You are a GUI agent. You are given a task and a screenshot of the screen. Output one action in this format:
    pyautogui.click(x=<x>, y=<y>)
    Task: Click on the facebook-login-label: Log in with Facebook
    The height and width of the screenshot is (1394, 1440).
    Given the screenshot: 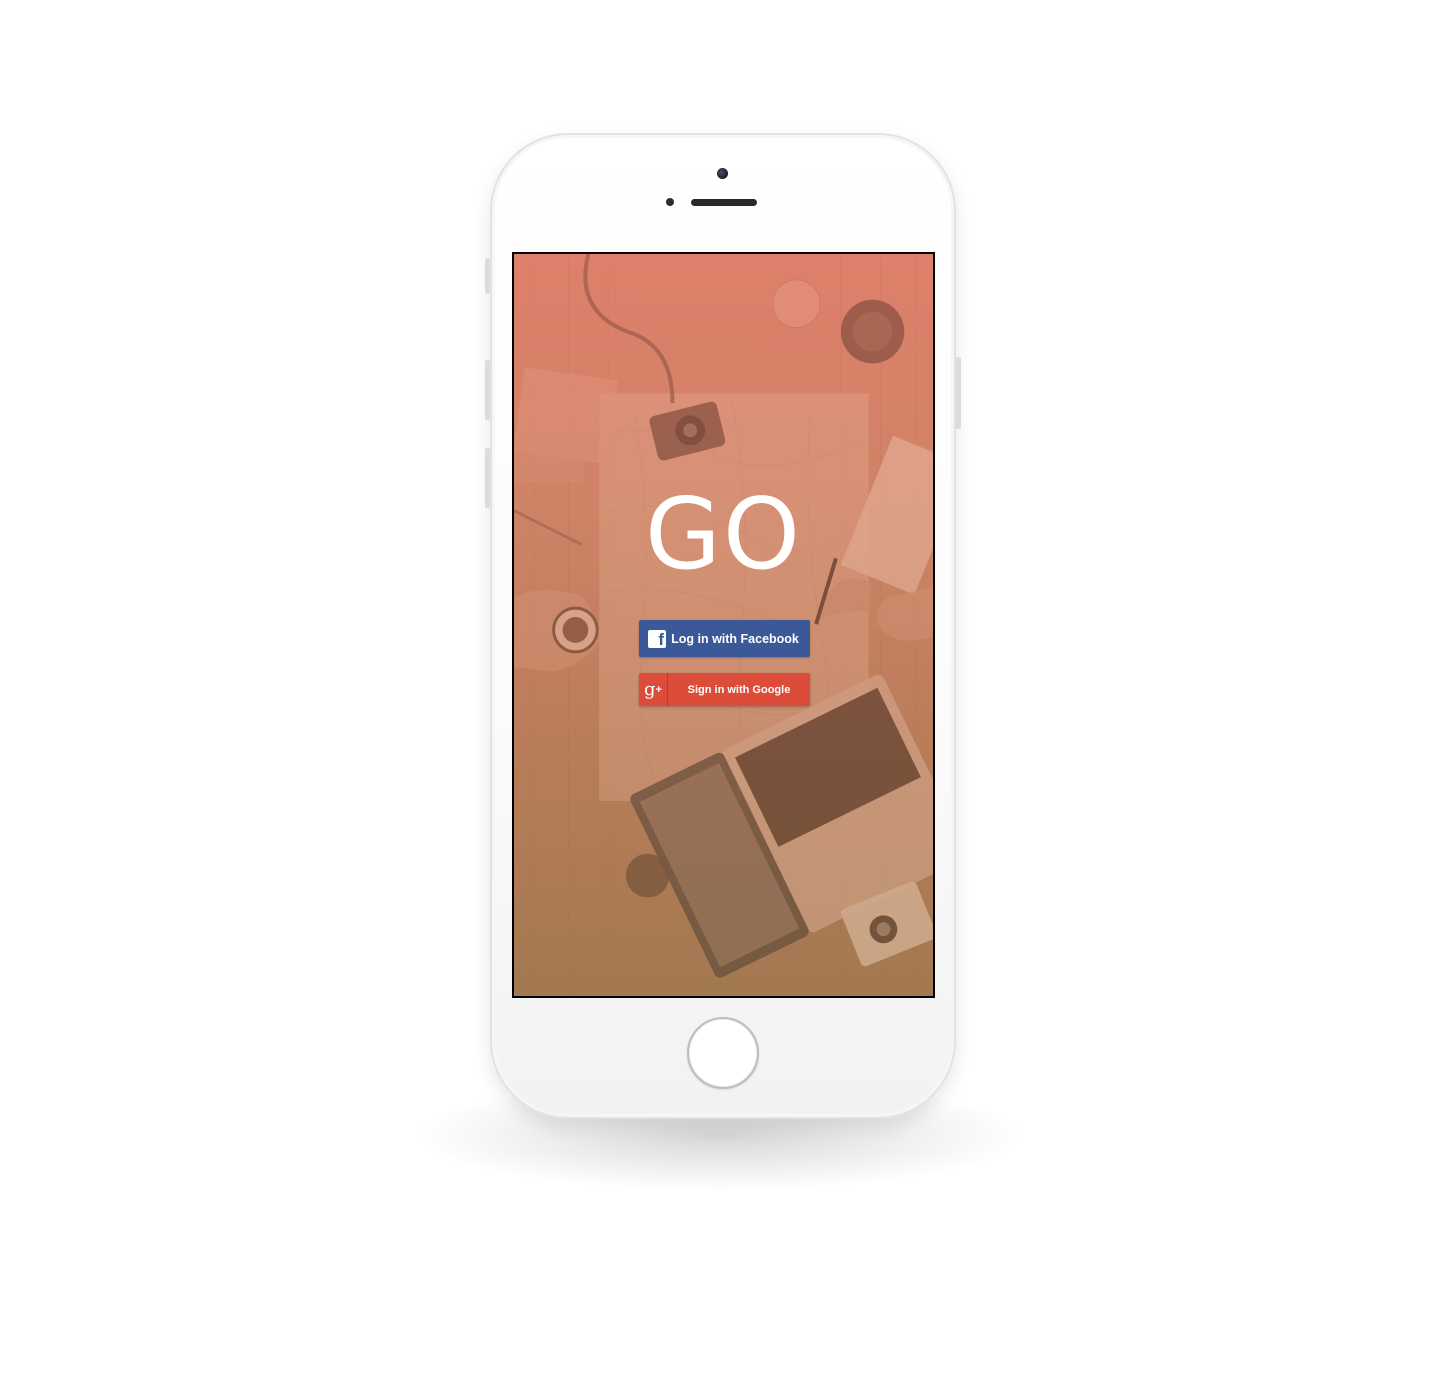 What is the action you would take?
    pyautogui.click(x=735, y=638)
    